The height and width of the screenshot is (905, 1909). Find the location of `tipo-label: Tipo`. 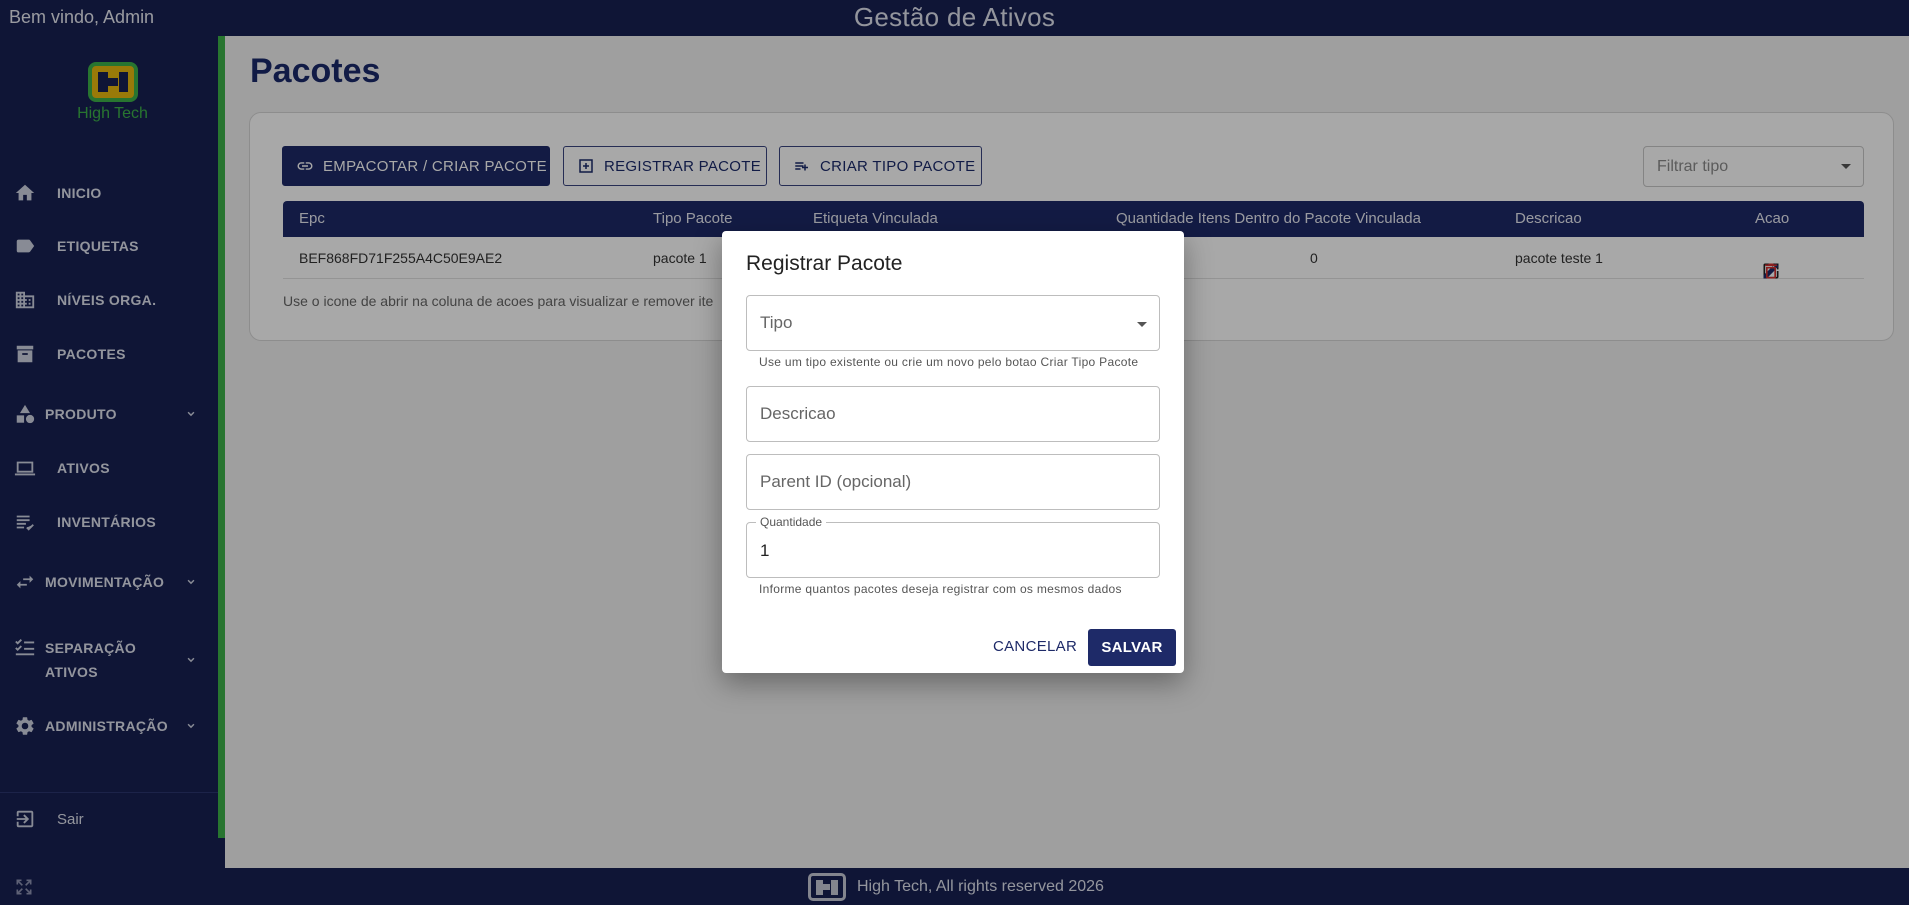

tipo-label: Tipo is located at coordinates (776, 322).